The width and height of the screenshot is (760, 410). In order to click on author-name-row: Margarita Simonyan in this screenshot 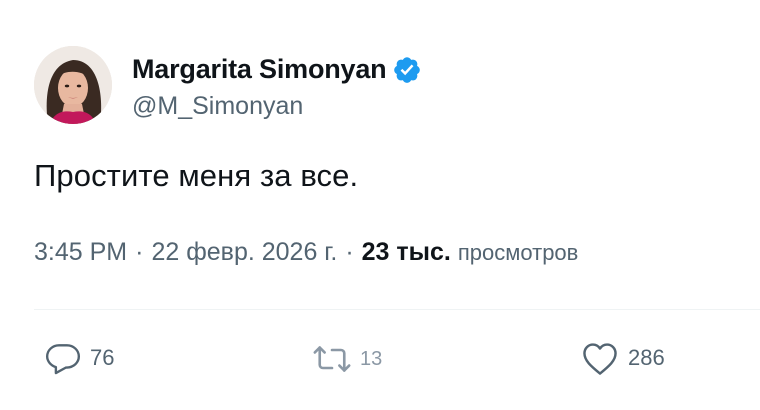, I will do `click(277, 70)`.